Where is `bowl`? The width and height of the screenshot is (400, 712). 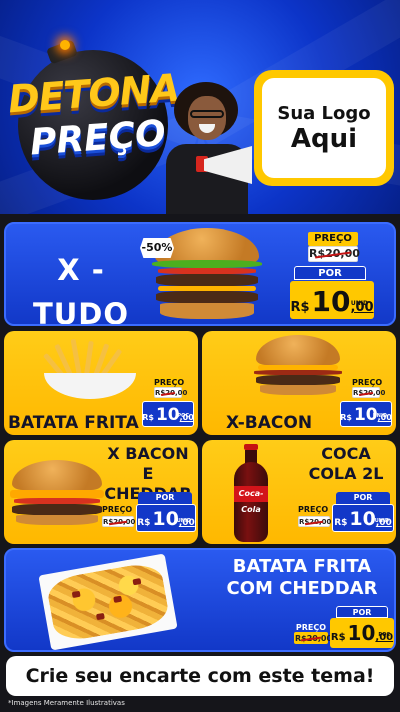
bowl is located at coordinates (90, 386).